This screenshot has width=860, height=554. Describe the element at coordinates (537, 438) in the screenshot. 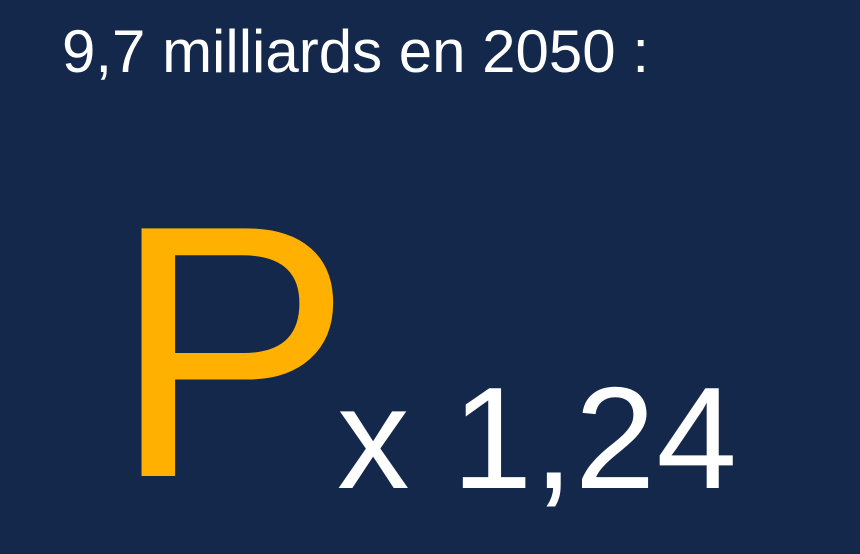

I see `multiplier-value: x 1,24` at that location.